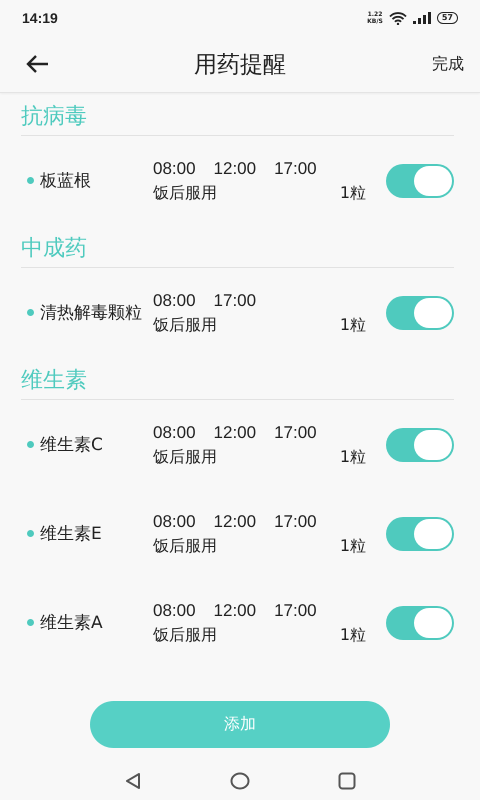 This screenshot has width=480, height=800. Describe the element at coordinates (237, 117) in the screenshot. I see `section-title: 抗病毒` at that location.